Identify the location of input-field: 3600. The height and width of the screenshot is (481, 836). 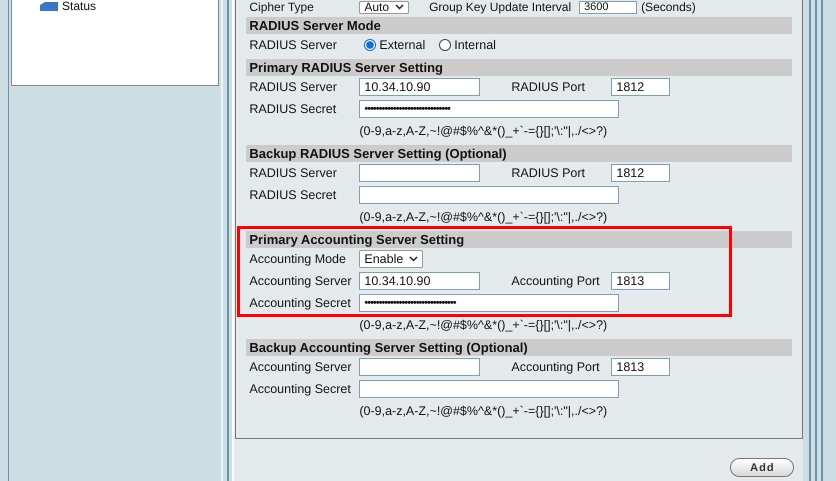
(608, 7).